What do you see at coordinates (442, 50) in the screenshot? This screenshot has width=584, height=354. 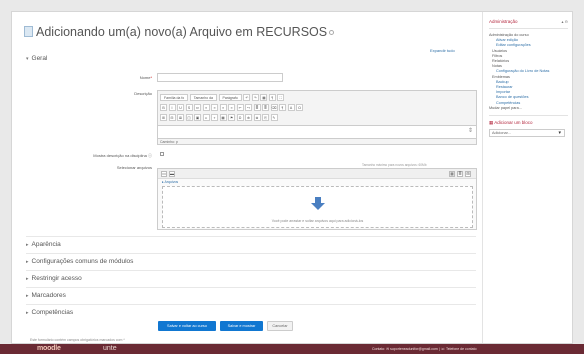 I see `expand-all-link: Expandir tudo` at bounding box center [442, 50].